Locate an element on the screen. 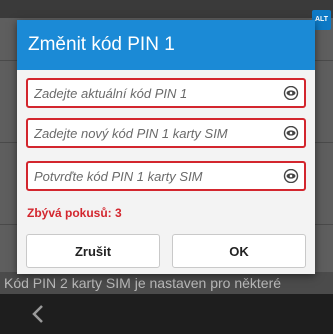 Image resolution: width=333 pixels, height=334 pixels. bottom-bar is located at coordinates (166, 314).